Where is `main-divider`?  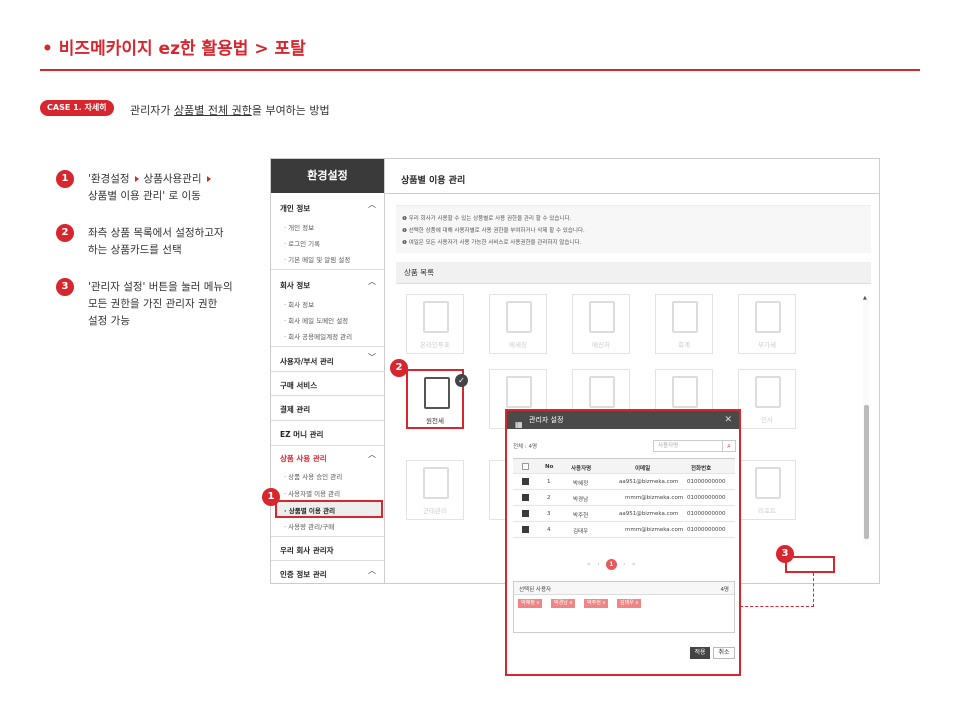
main-divider is located at coordinates (632, 193).